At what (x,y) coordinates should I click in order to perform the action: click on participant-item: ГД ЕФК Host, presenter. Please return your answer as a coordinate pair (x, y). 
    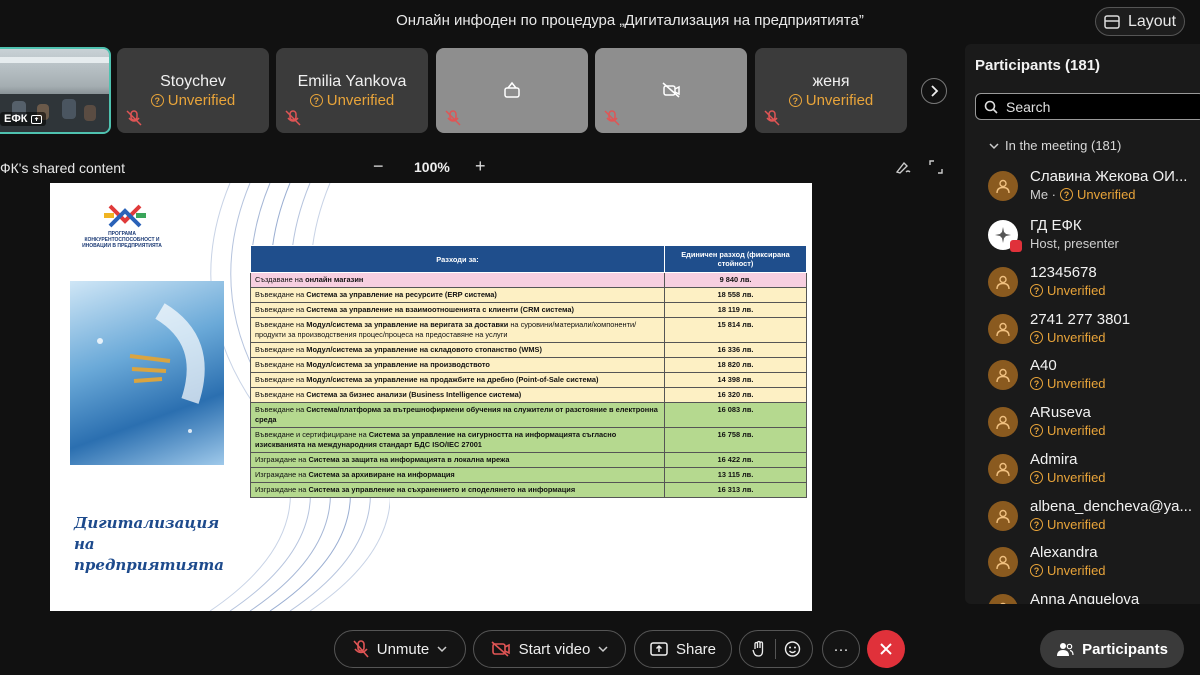
    Looking at the image, I should click on (1082, 236).